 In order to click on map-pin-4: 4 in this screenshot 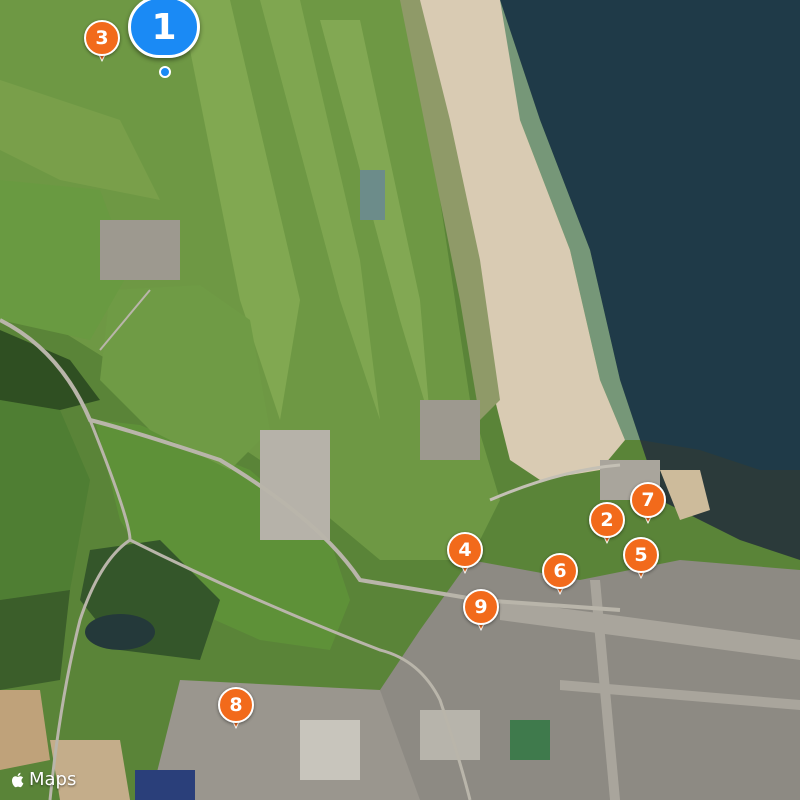, I will do `click(465, 555)`.